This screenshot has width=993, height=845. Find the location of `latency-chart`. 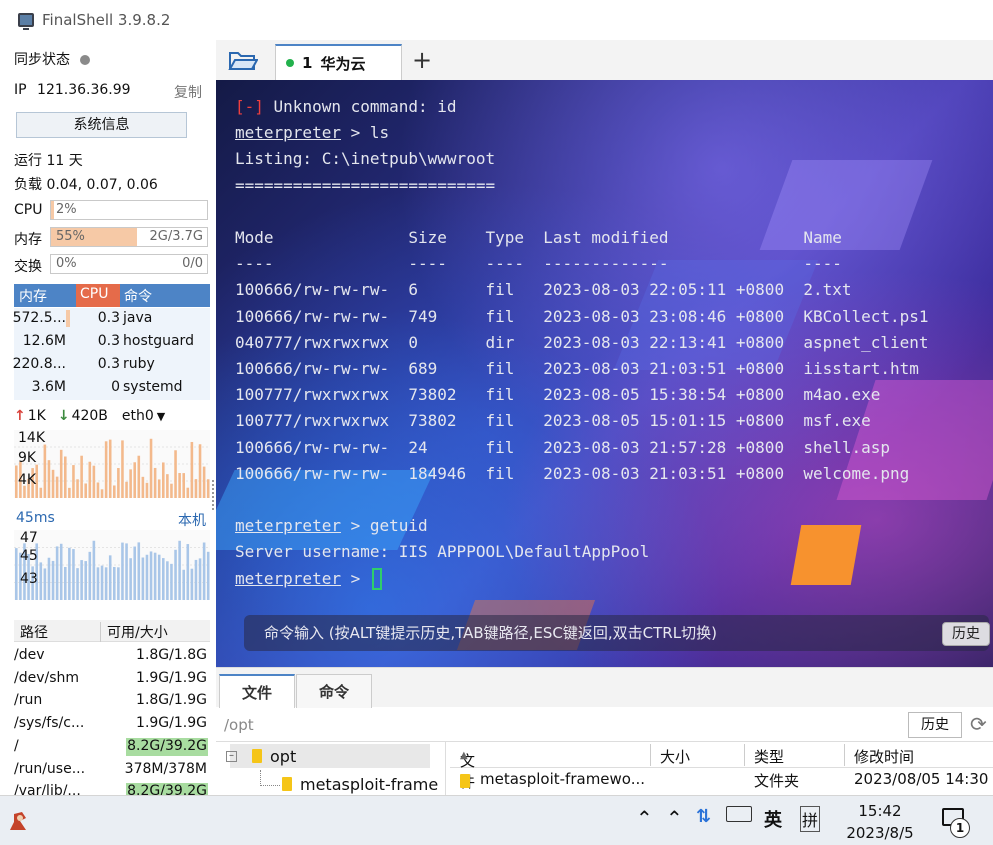

latency-chart is located at coordinates (112, 565).